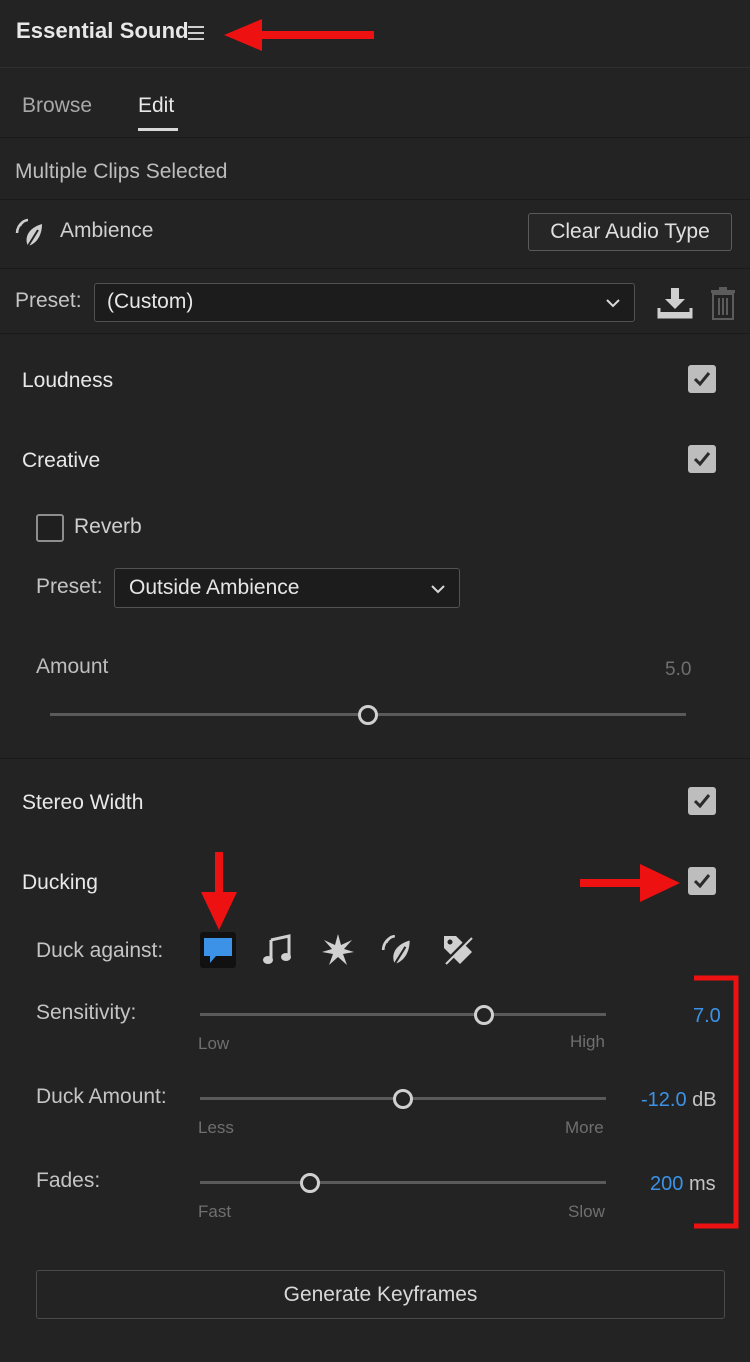 The image size is (750, 1362). What do you see at coordinates (484, 1015) in the screenshot?
I see `sensitivity-slider-thumb` at bounding box center [484, 1015].